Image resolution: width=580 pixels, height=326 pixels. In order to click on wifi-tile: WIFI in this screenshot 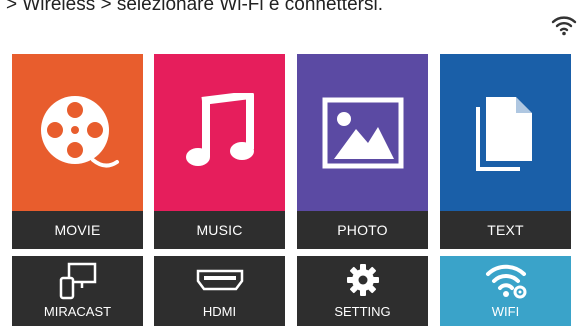, I will do `click(505, 291)`.